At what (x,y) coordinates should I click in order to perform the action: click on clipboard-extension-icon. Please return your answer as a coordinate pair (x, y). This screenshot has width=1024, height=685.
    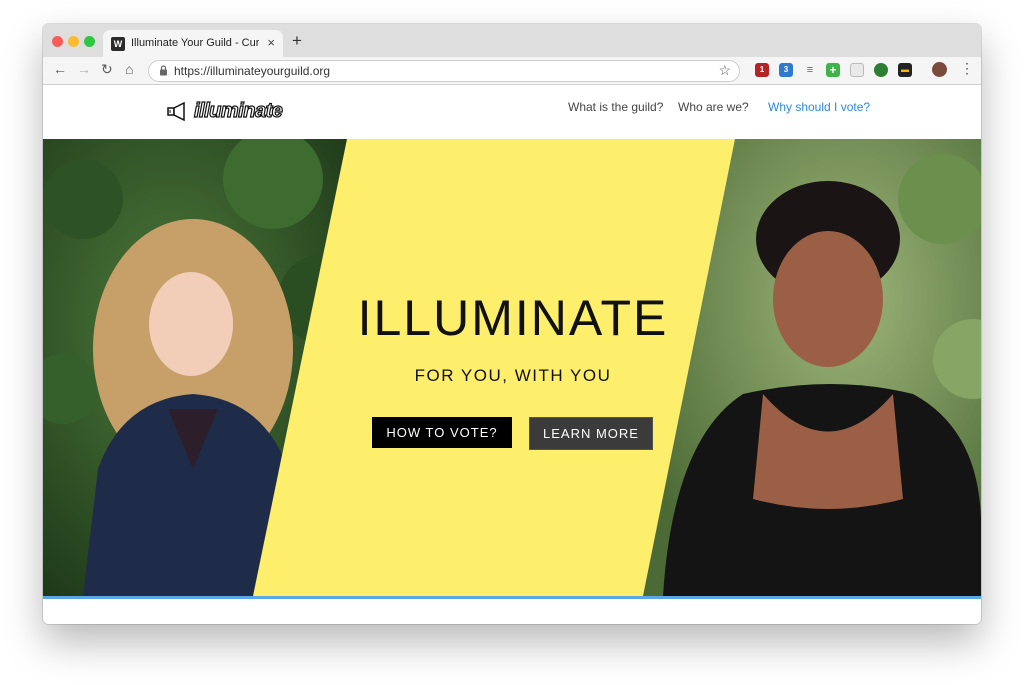
    Looking at the image, I should click on (857, 70).